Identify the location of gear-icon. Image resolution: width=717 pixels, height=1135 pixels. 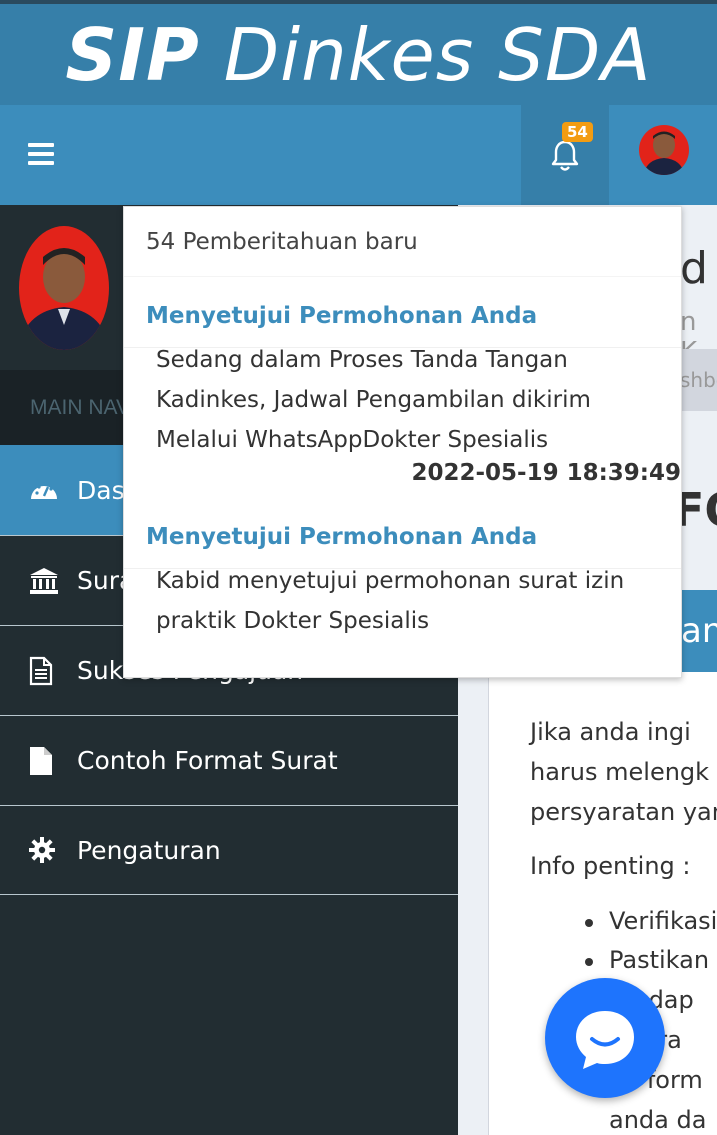
(50, 850).